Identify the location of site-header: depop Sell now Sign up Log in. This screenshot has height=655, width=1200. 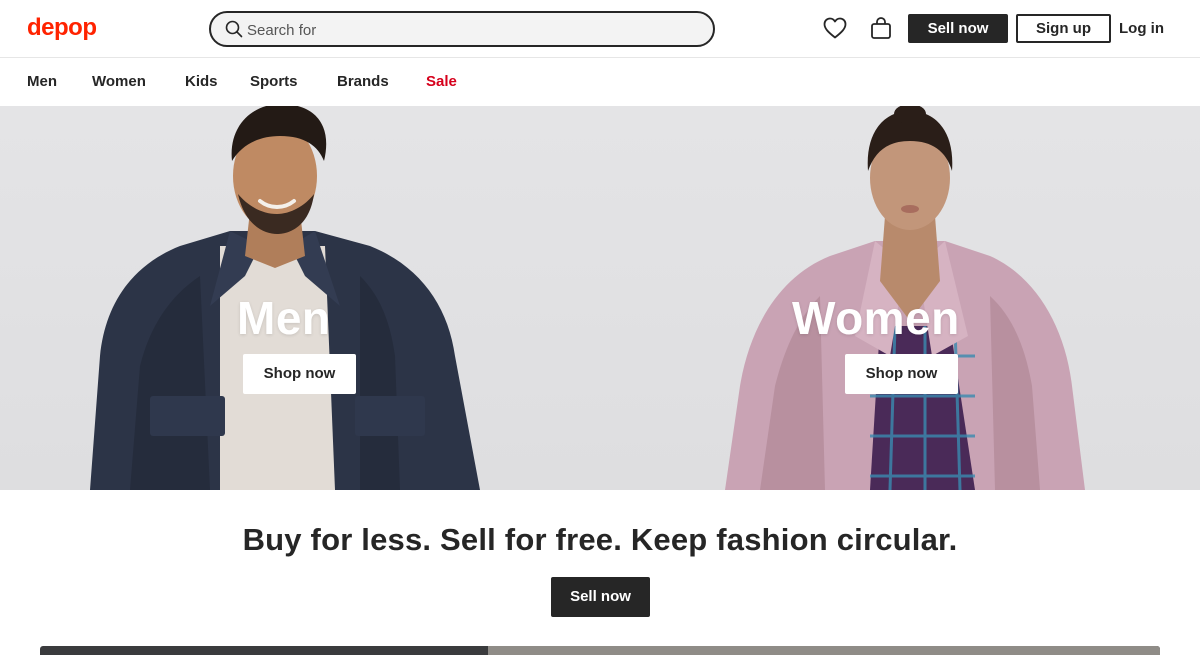
(600, 29).